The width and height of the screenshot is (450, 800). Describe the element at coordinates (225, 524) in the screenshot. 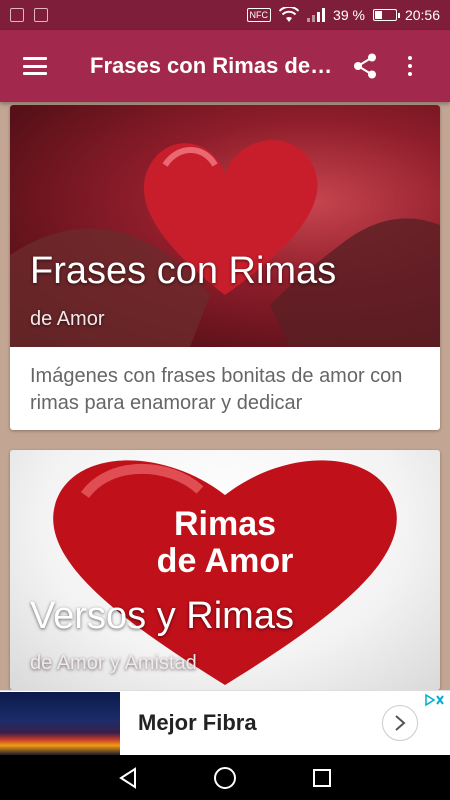

I see `heart-logo-text: Rimas` at that location.